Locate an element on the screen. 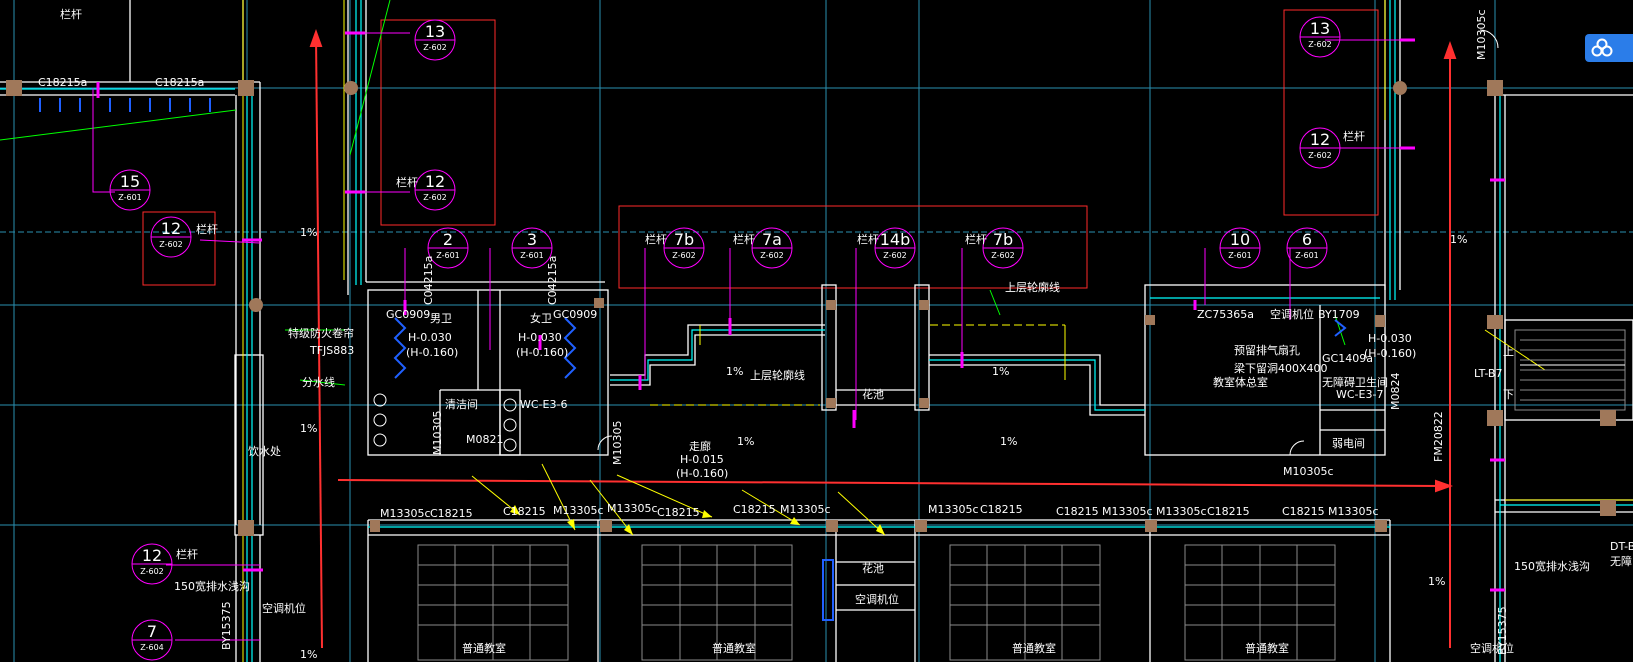 The image size is (1633, 662). room-name: 饮水处 is located at coordinates (264, 451).